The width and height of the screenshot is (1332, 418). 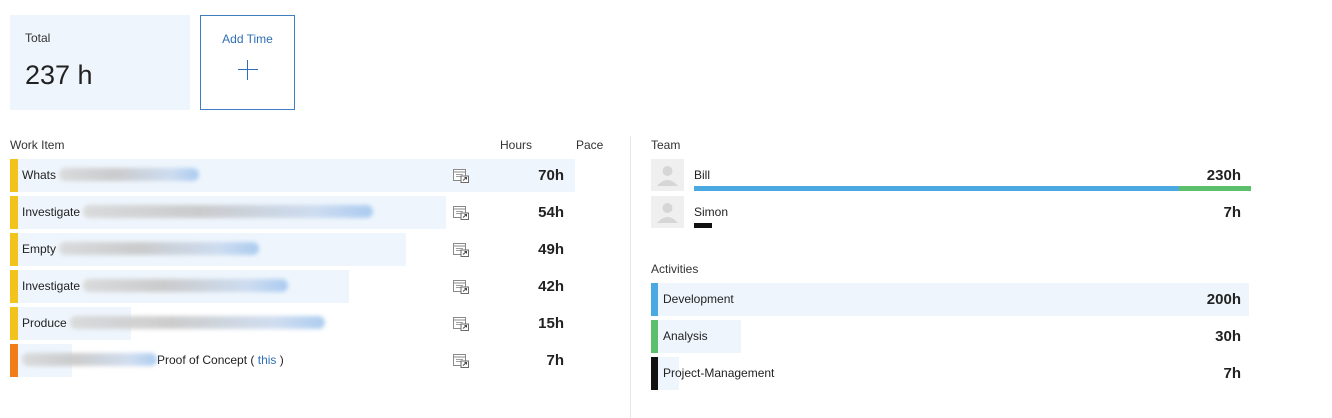 I want to click on work-item-title: Empty, so click(x=141, y=249).